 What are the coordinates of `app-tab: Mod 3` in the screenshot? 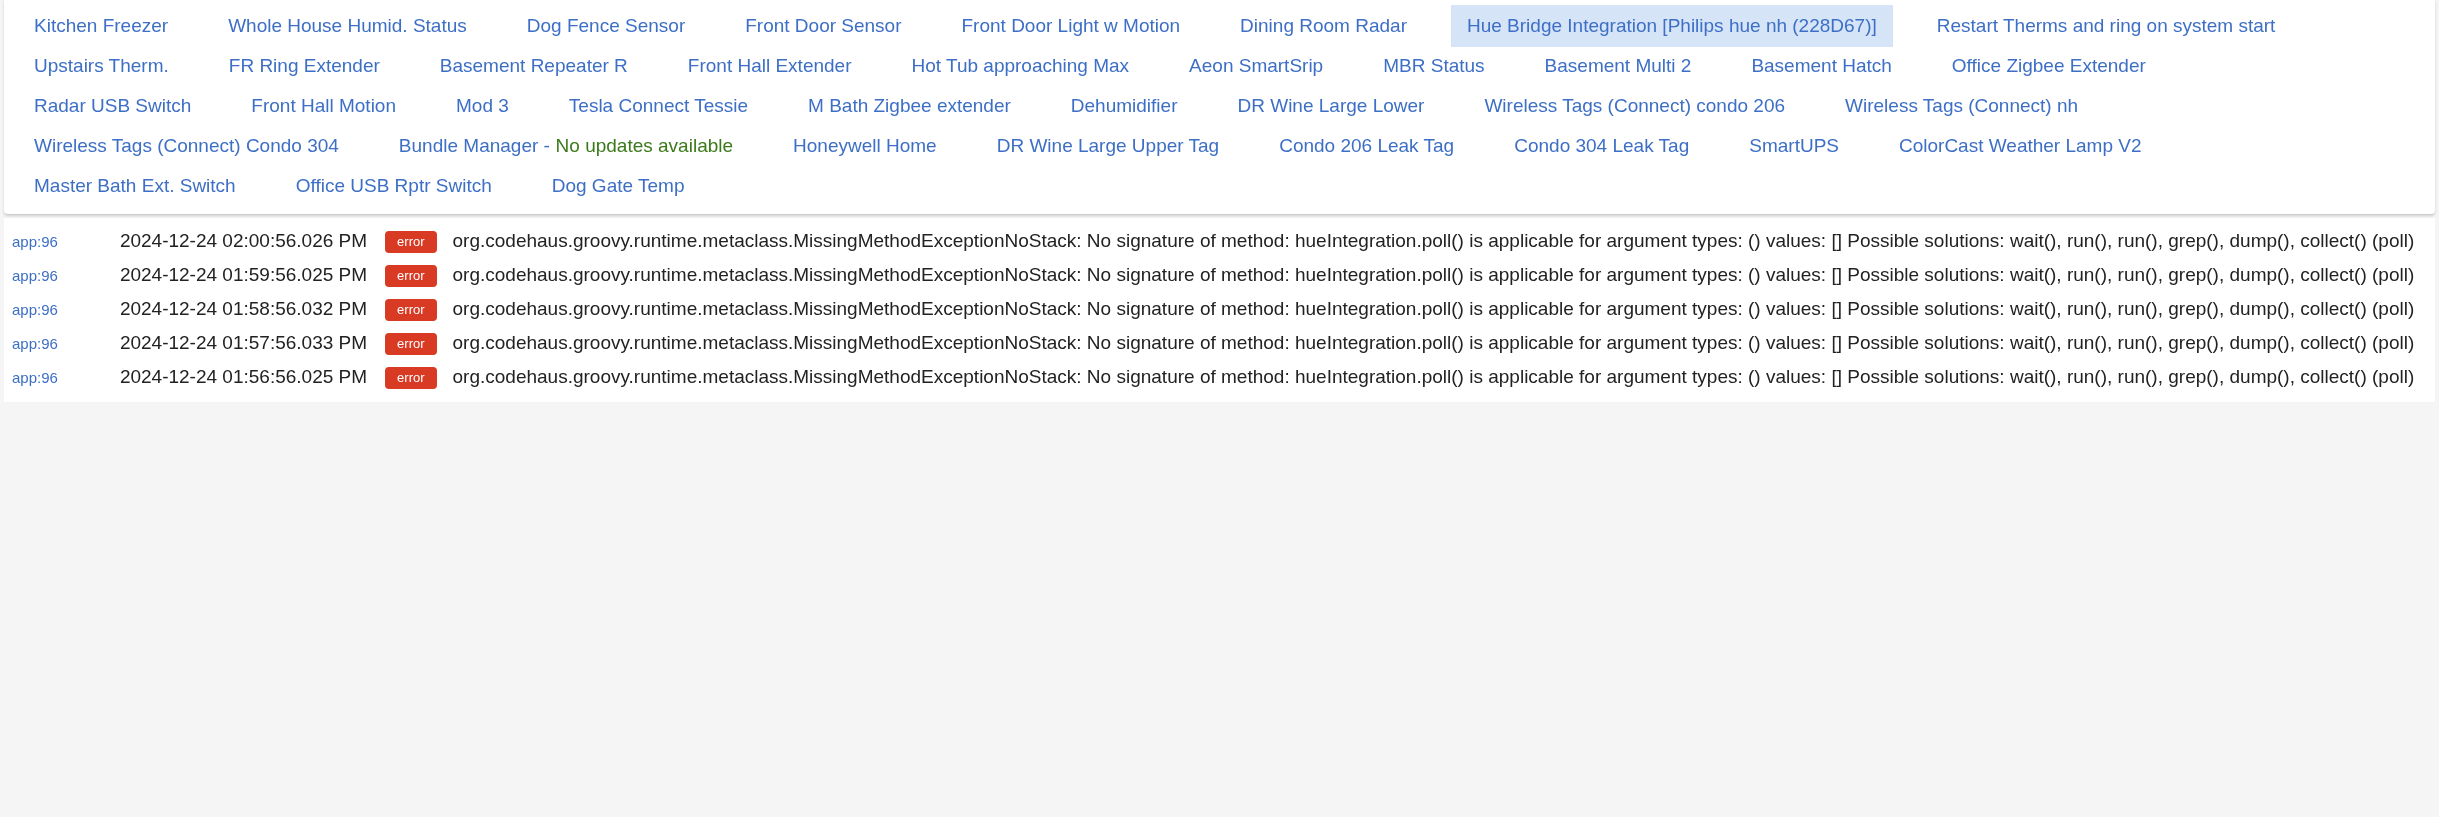 It's located at (482, 106).